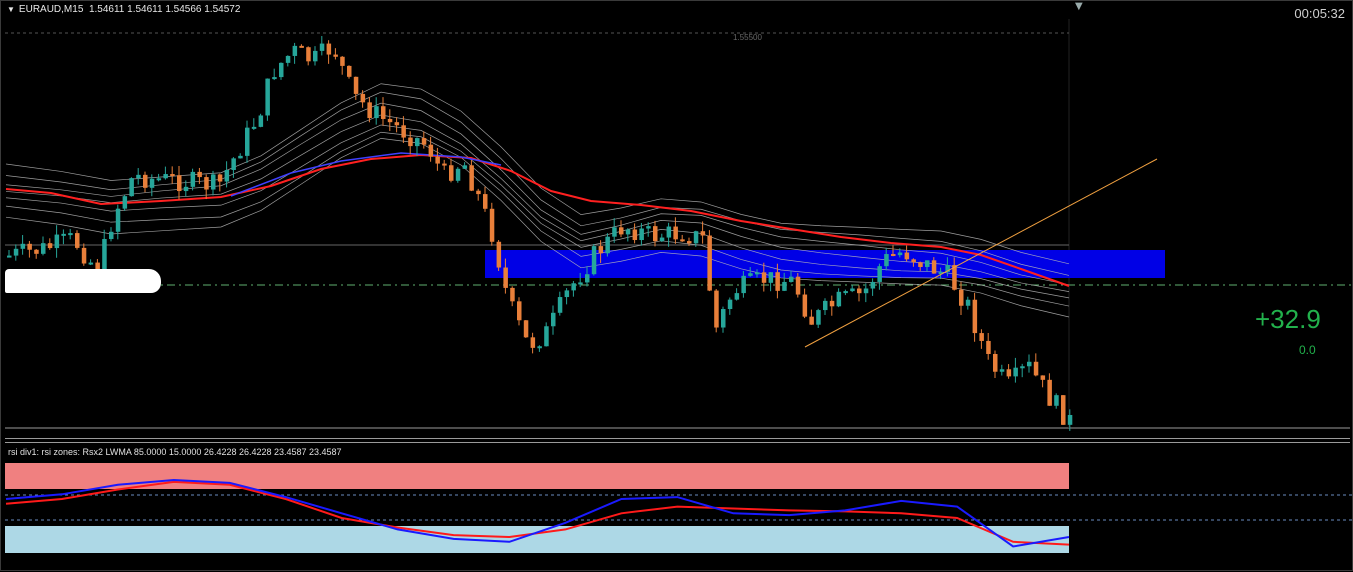 Image resolution: width=1353 pixels, height=572 pixels. What do you see at coordinates (537, 476) in the screenshot?
I see `overbought-zone` at bounding box center [537, 476].